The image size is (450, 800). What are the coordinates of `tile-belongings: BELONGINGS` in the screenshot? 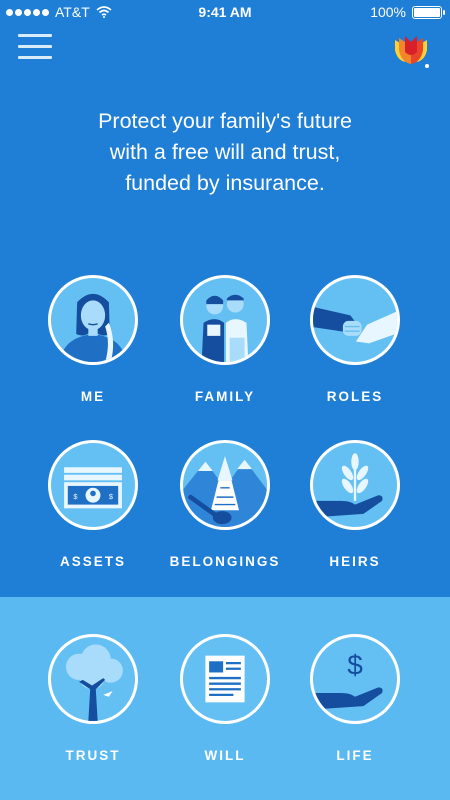 It's located at (225, 504).